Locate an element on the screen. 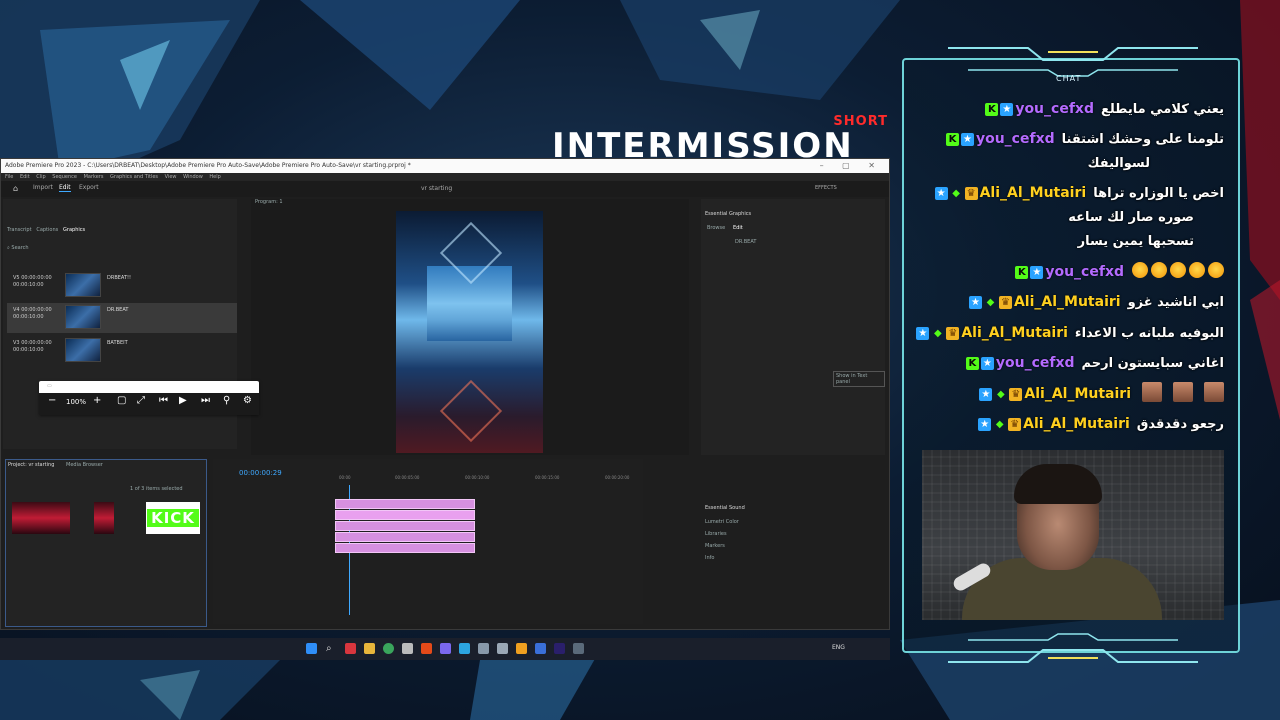 The width and height of the screenshot is (1280, 720). tab-media-browser: Media Browser is located at coordinates (84, 465).